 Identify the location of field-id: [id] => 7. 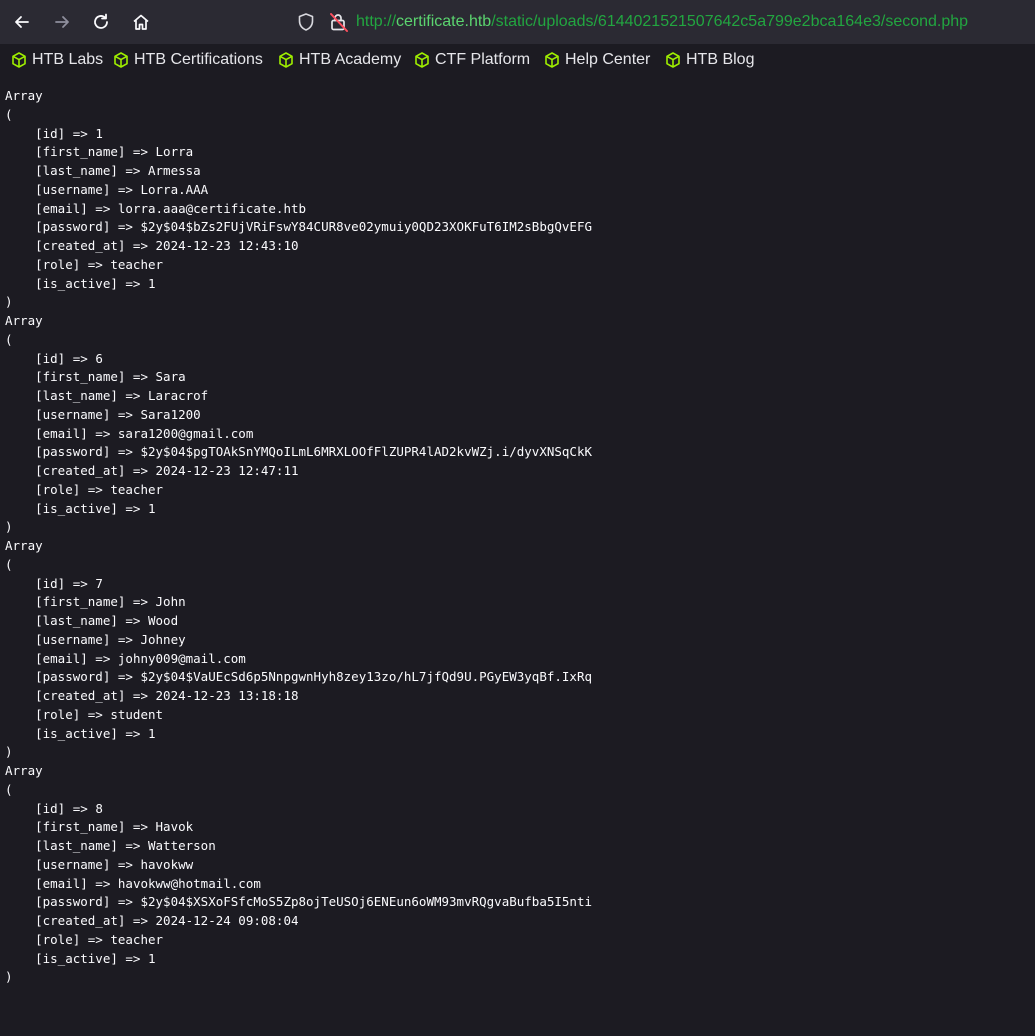
(54, 583).